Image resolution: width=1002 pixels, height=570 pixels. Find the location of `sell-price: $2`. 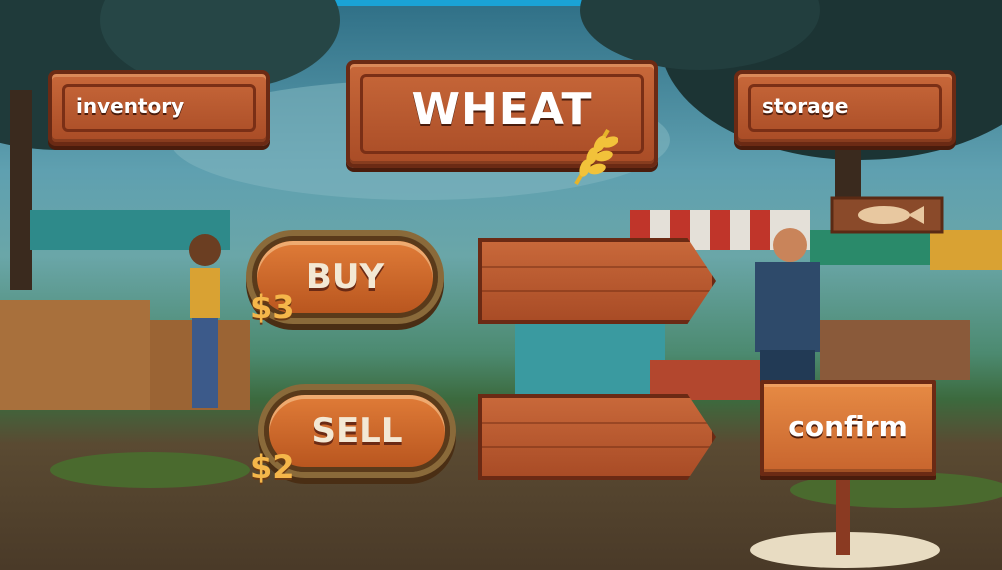

sell-price: $2 is located at coordinates (272, 467).